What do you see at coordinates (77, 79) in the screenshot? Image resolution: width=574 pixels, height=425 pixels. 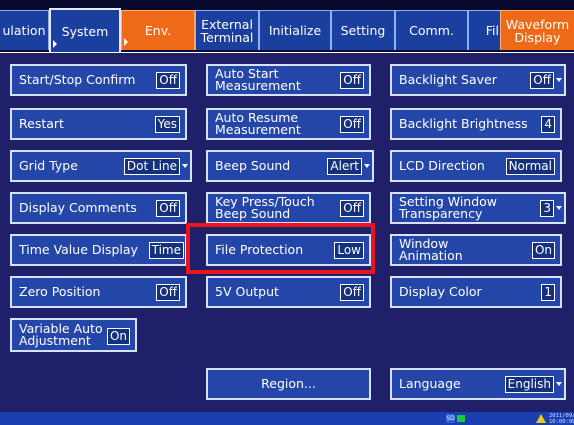 I see `setting-label: Start/Stop Confirm` at bounding box center [77, 79].